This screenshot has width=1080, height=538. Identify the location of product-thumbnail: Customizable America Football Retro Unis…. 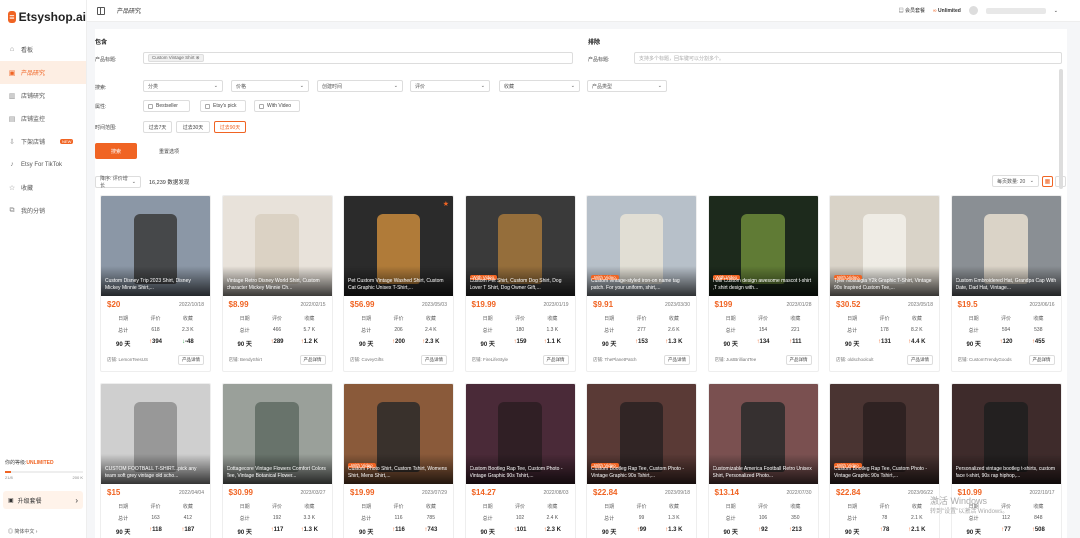
(763, 434).